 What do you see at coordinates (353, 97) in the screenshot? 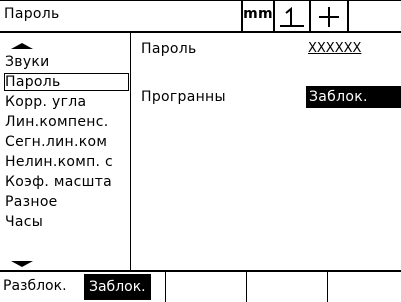
I see `programs-lock-value: Заблок.` at bounding box center [353, 97].